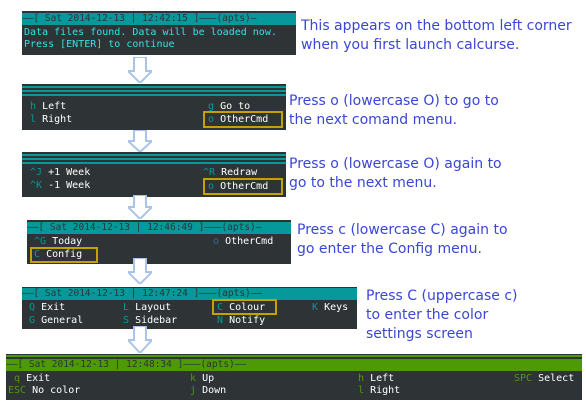 This screenshot has width=586, height=409. I want to click on color-item-right: l Right, so click(379, 391).